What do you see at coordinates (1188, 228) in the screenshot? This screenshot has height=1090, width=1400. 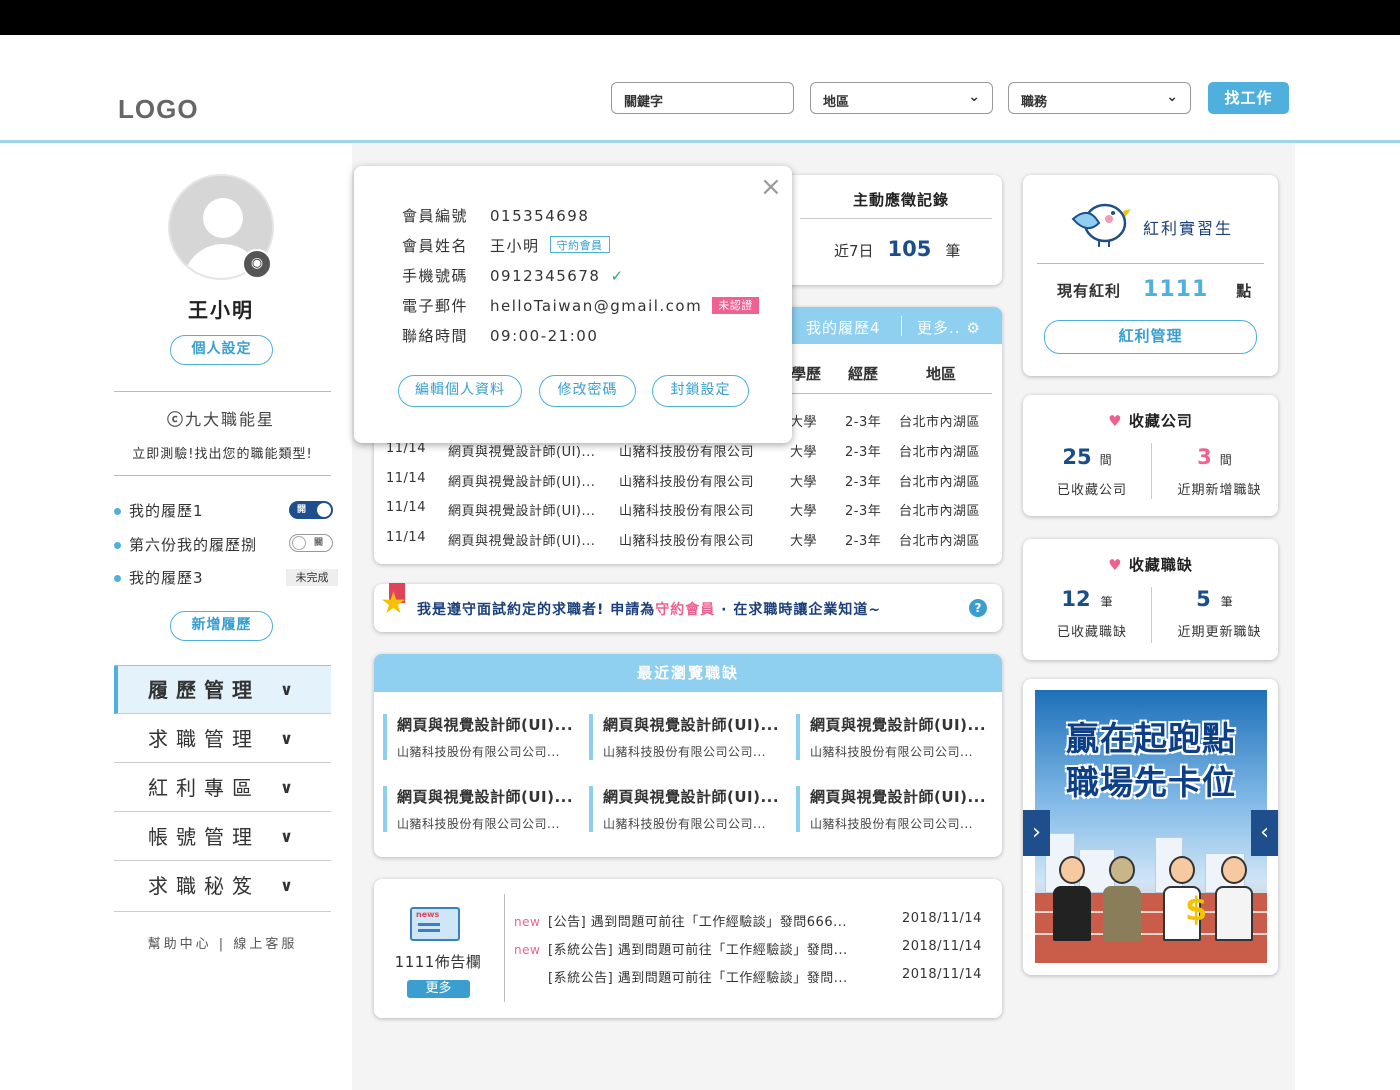 I see `bonus-title: 紅利實習生` at bounding box center [1188, 228].